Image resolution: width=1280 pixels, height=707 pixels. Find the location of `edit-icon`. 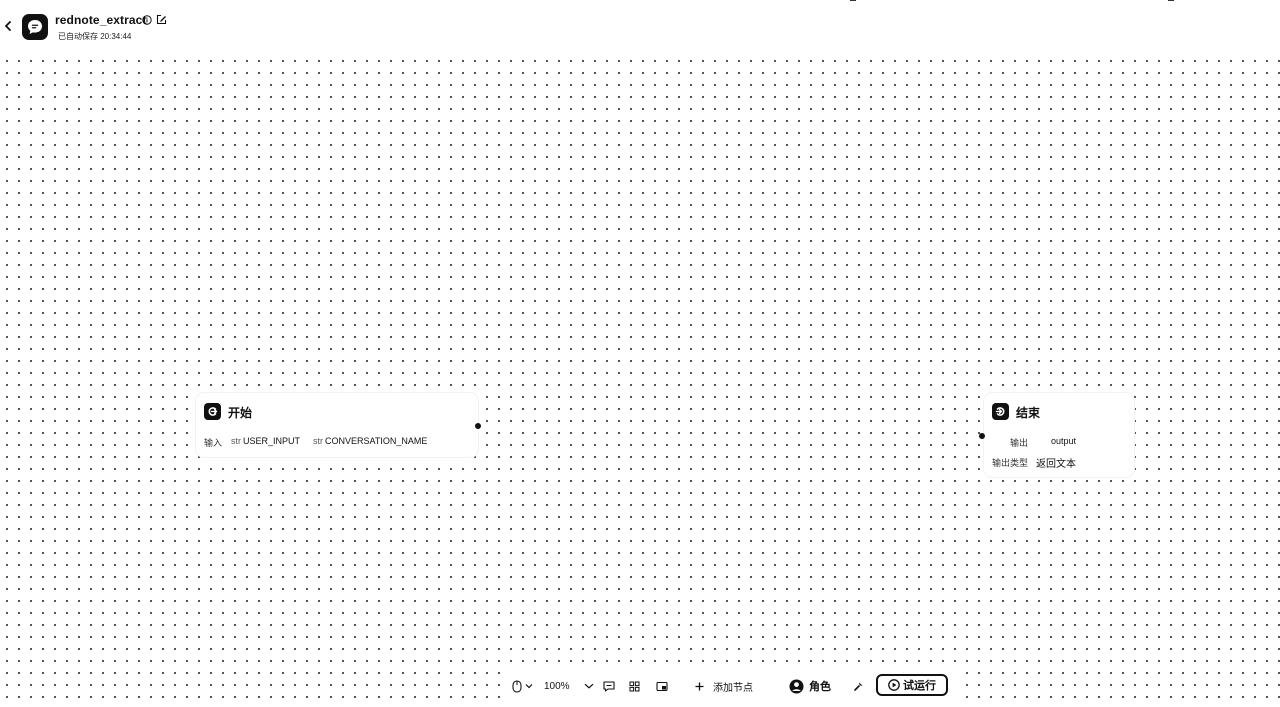

edit-icon is located at coordinates (161, 19).